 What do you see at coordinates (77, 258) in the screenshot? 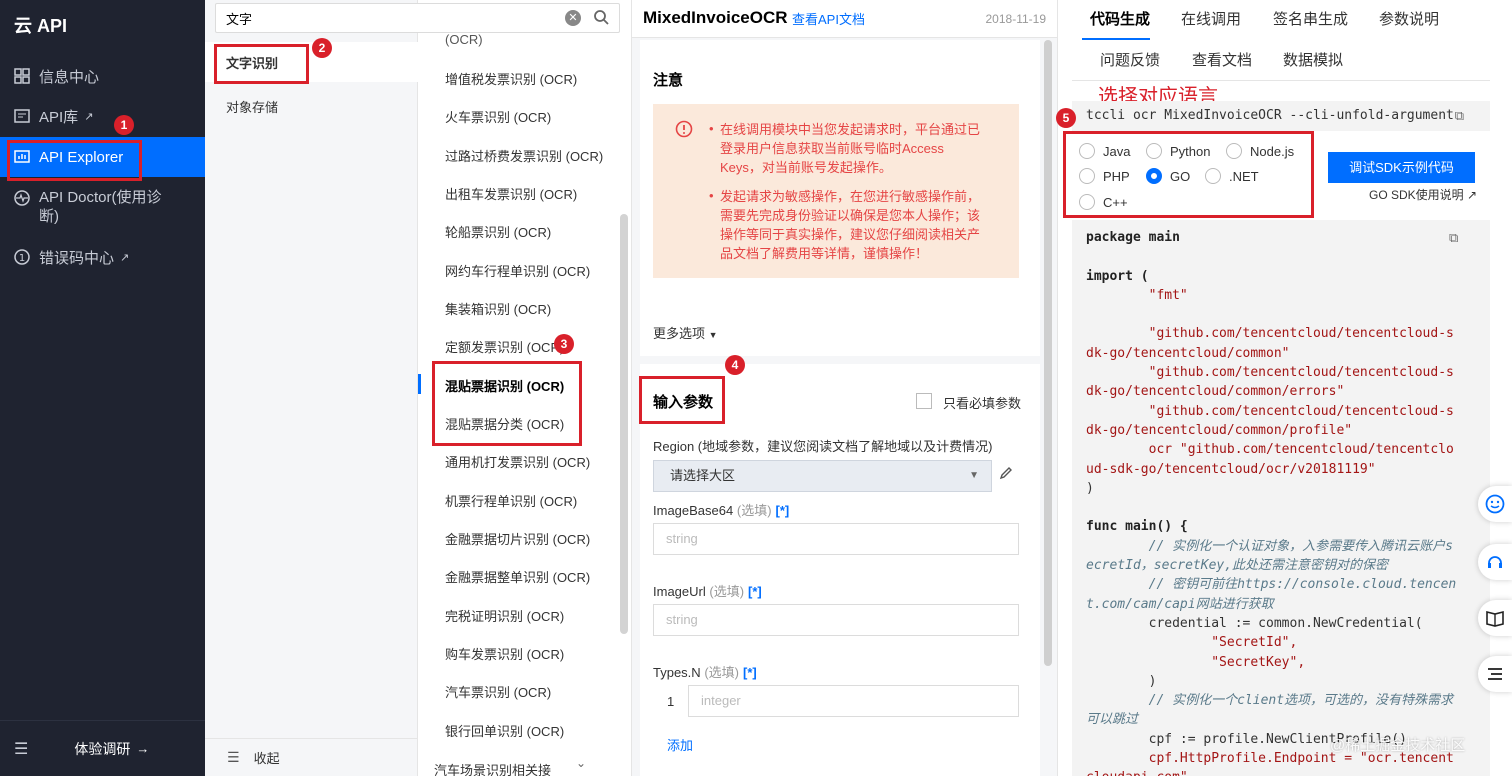
I see `nav-item-label: 错误码中心` at bounding box center [77, 258].